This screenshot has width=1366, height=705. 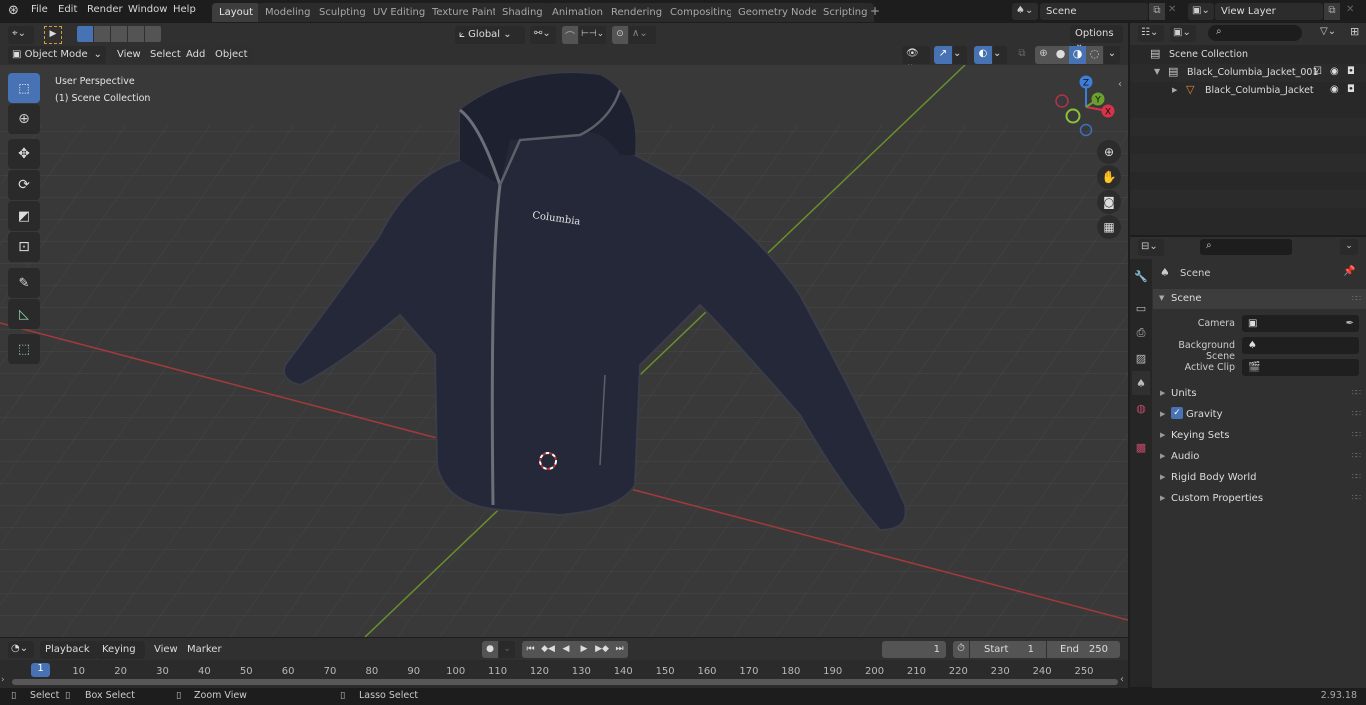 What do you see at coordinates (592, 35) in the screenshot?
I see `snap-target-icon: ⊢⊣⌄` at bounding box center [592, 35].